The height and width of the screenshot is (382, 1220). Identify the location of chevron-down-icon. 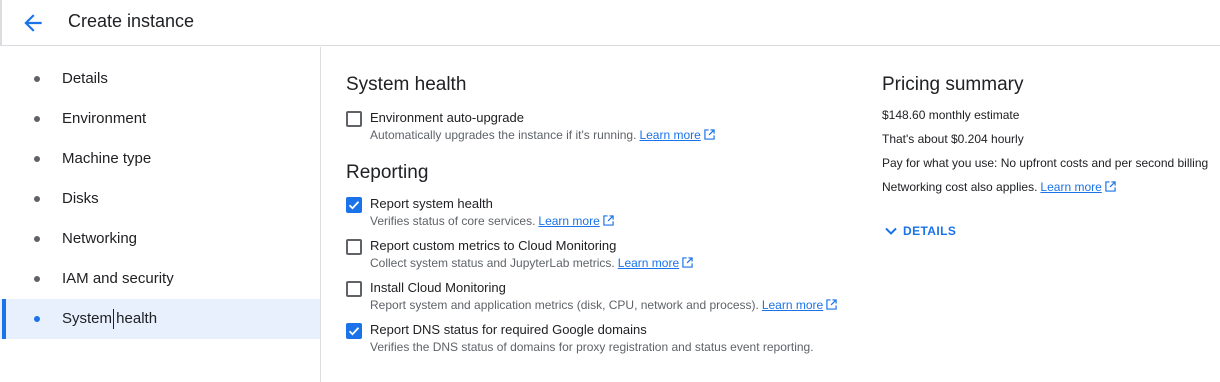
(891, 231).